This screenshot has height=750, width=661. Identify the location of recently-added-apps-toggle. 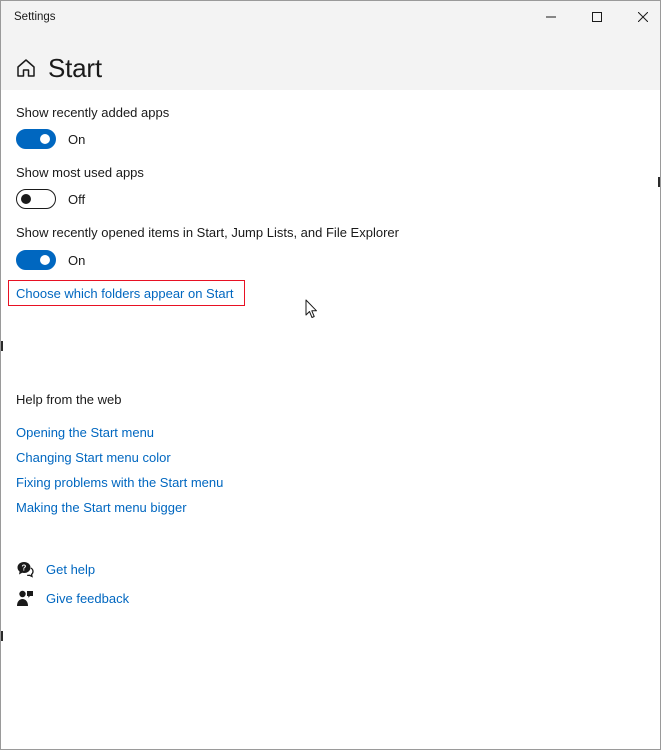
(36, 139).